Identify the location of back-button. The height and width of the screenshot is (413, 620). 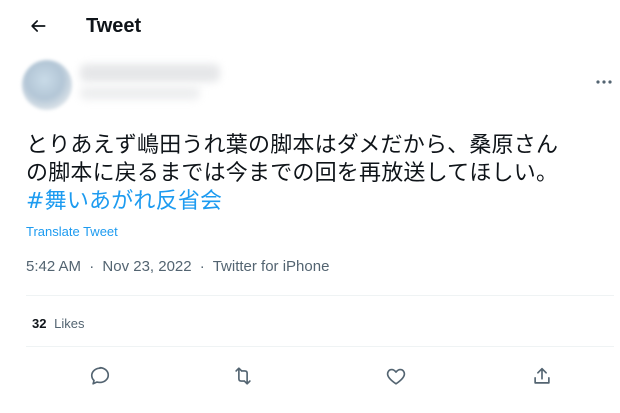
(38, 26).